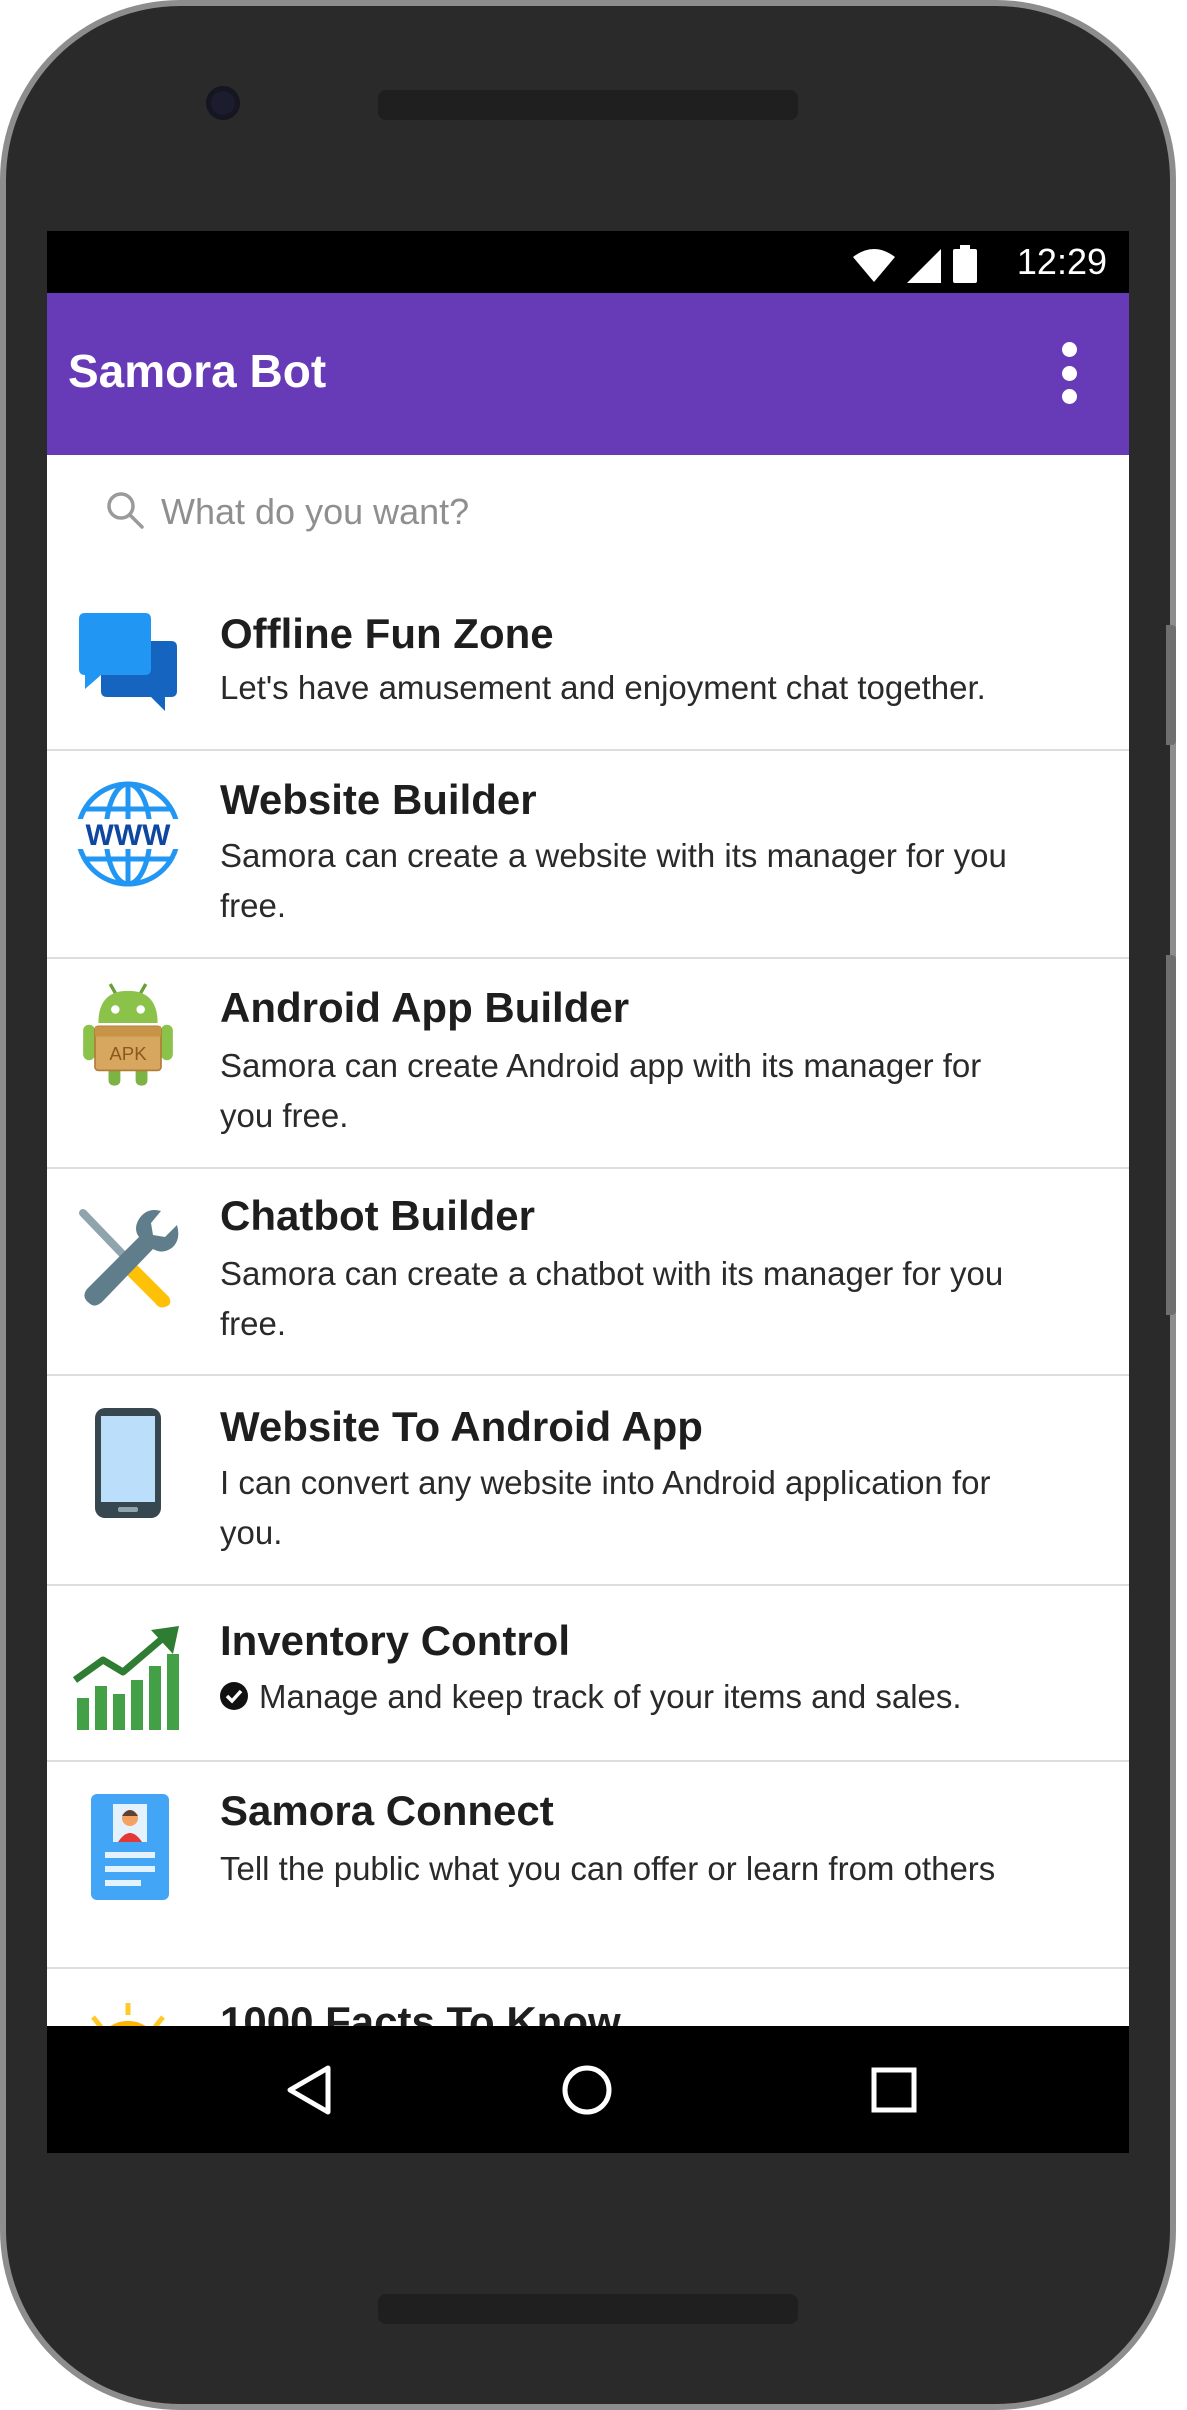 The width and height of the screenshot is (1187, 2410). Describe the element at coordinates (1171, 1135) in the screenshot. I see `power-button` at that location.